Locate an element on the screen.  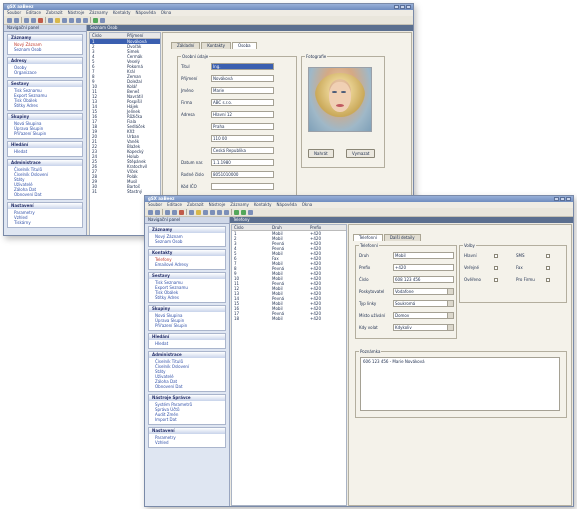
field-input: ABC s.r.o. is located at coordinates (242, 102).